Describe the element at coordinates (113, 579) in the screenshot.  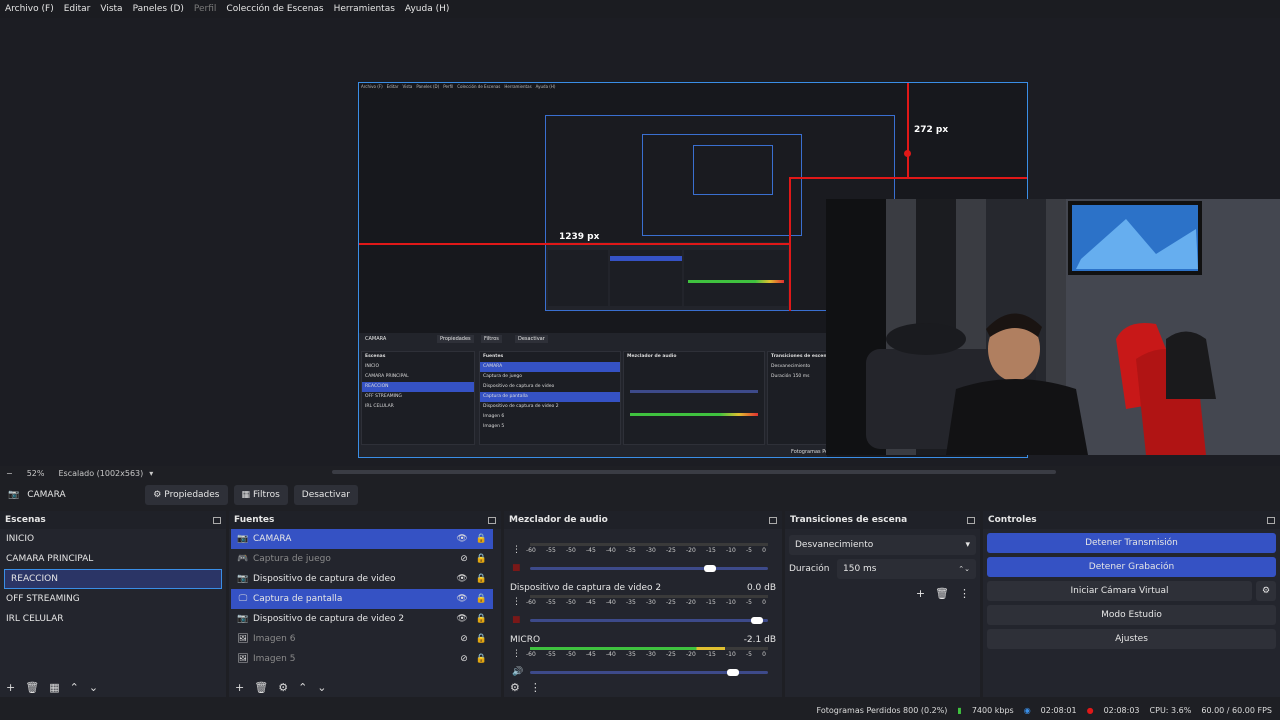
I see `scene-item: REACCION` at that location.